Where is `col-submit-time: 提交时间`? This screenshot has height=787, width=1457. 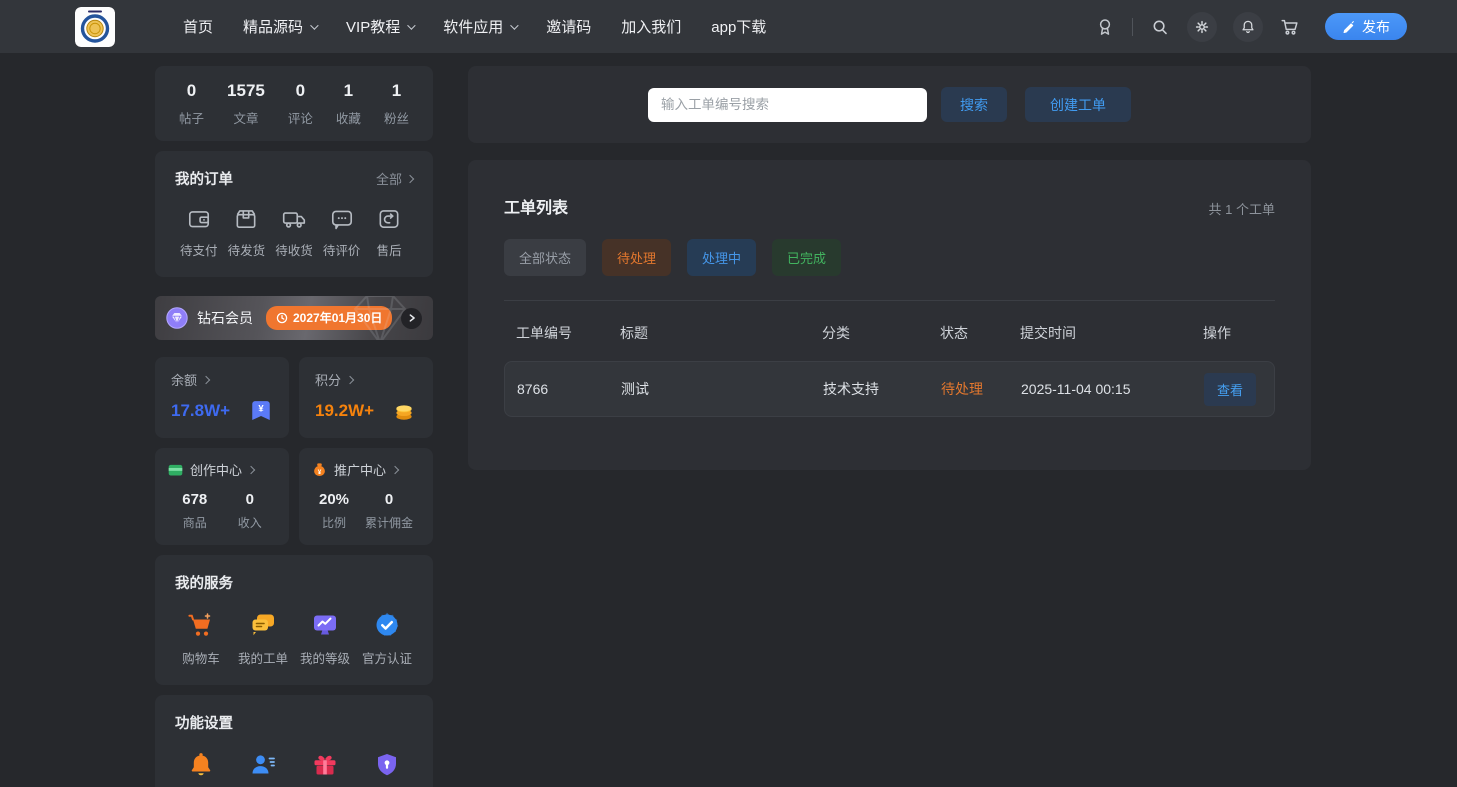 col-submit-time: 提交时间 is located at coordinates (1048, 333).